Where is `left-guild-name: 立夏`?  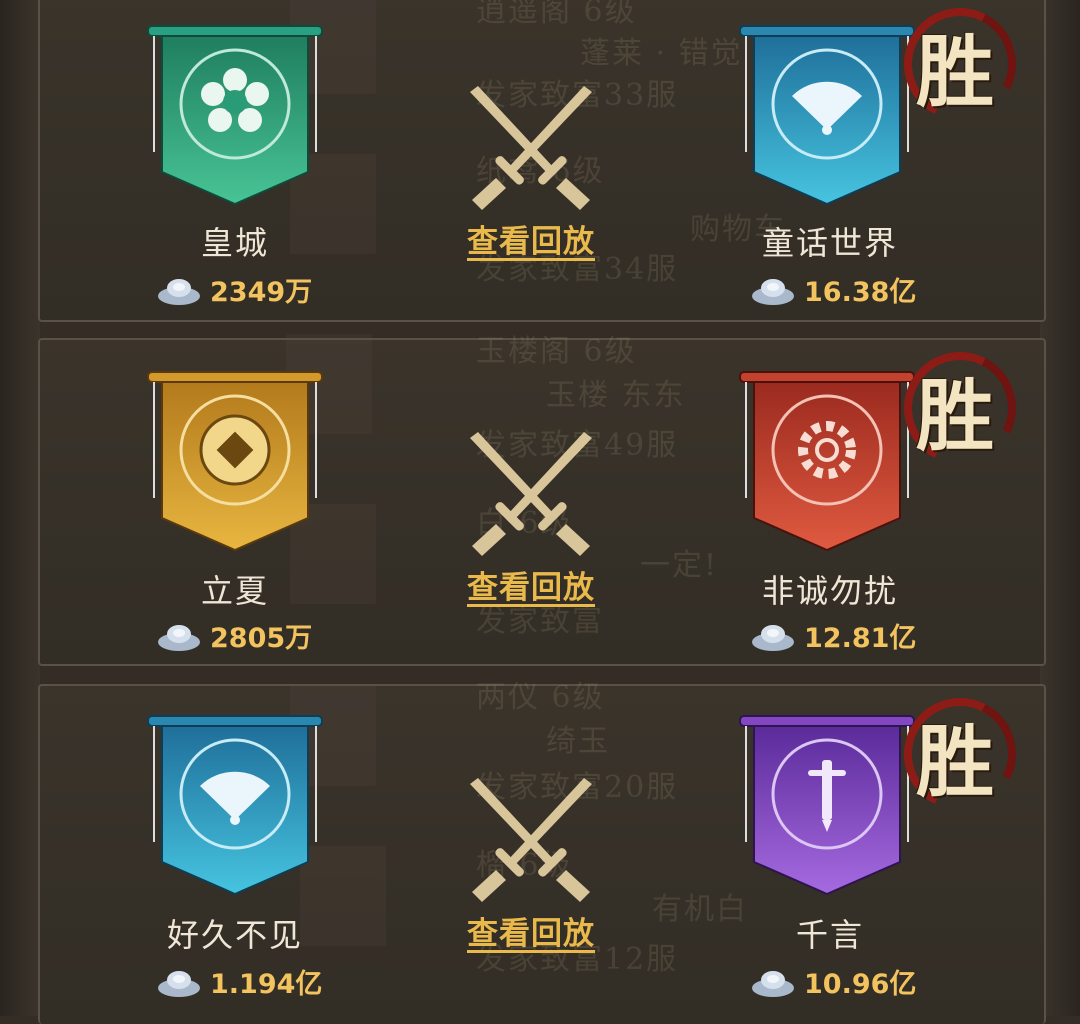 left-guild-name: 立夏 is located at coordinates (234, 591).